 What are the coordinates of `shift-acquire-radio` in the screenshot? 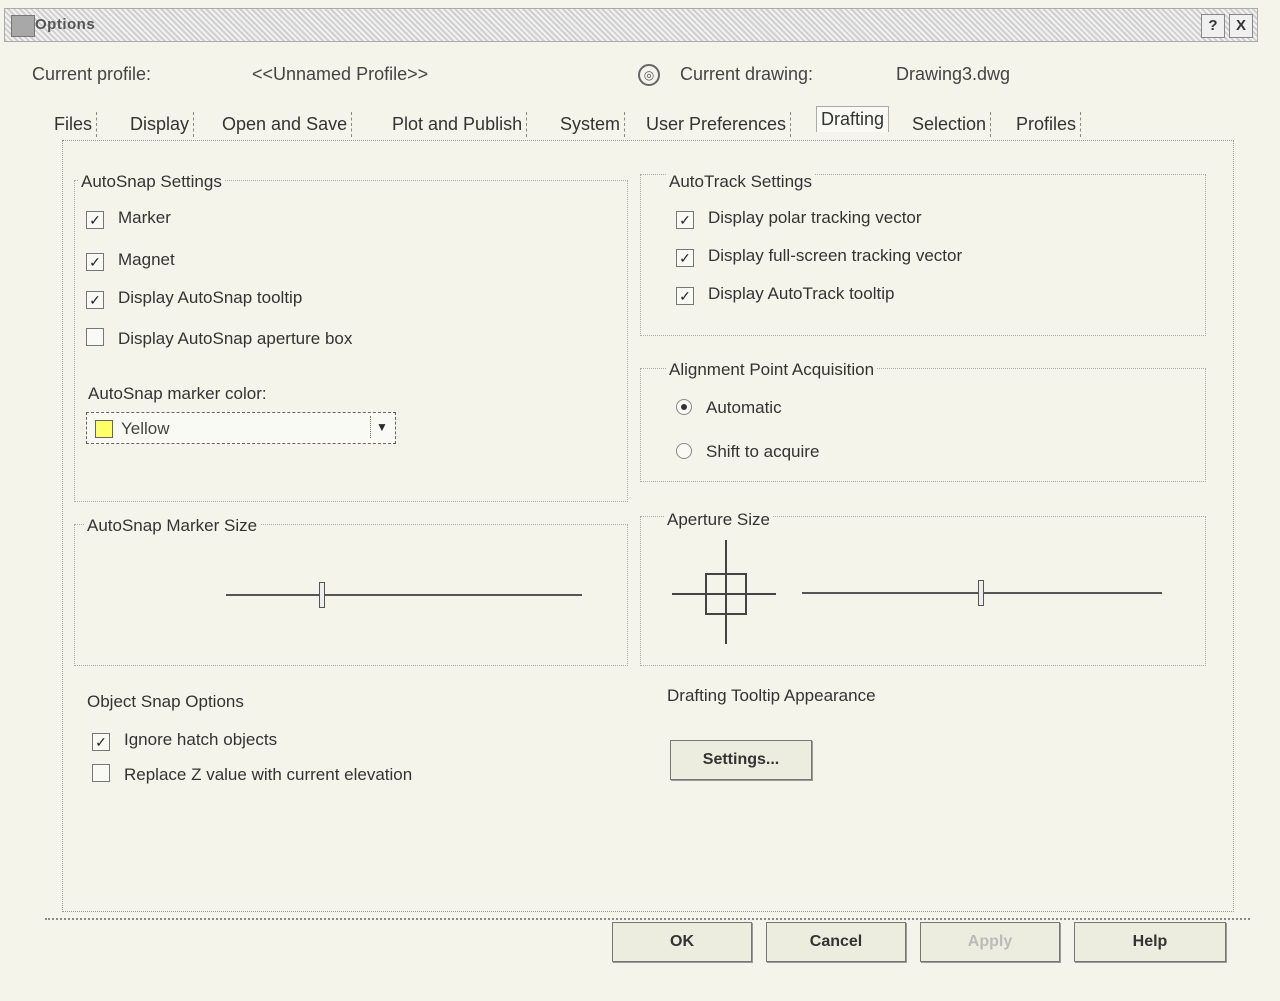 It's located at (684, 451).